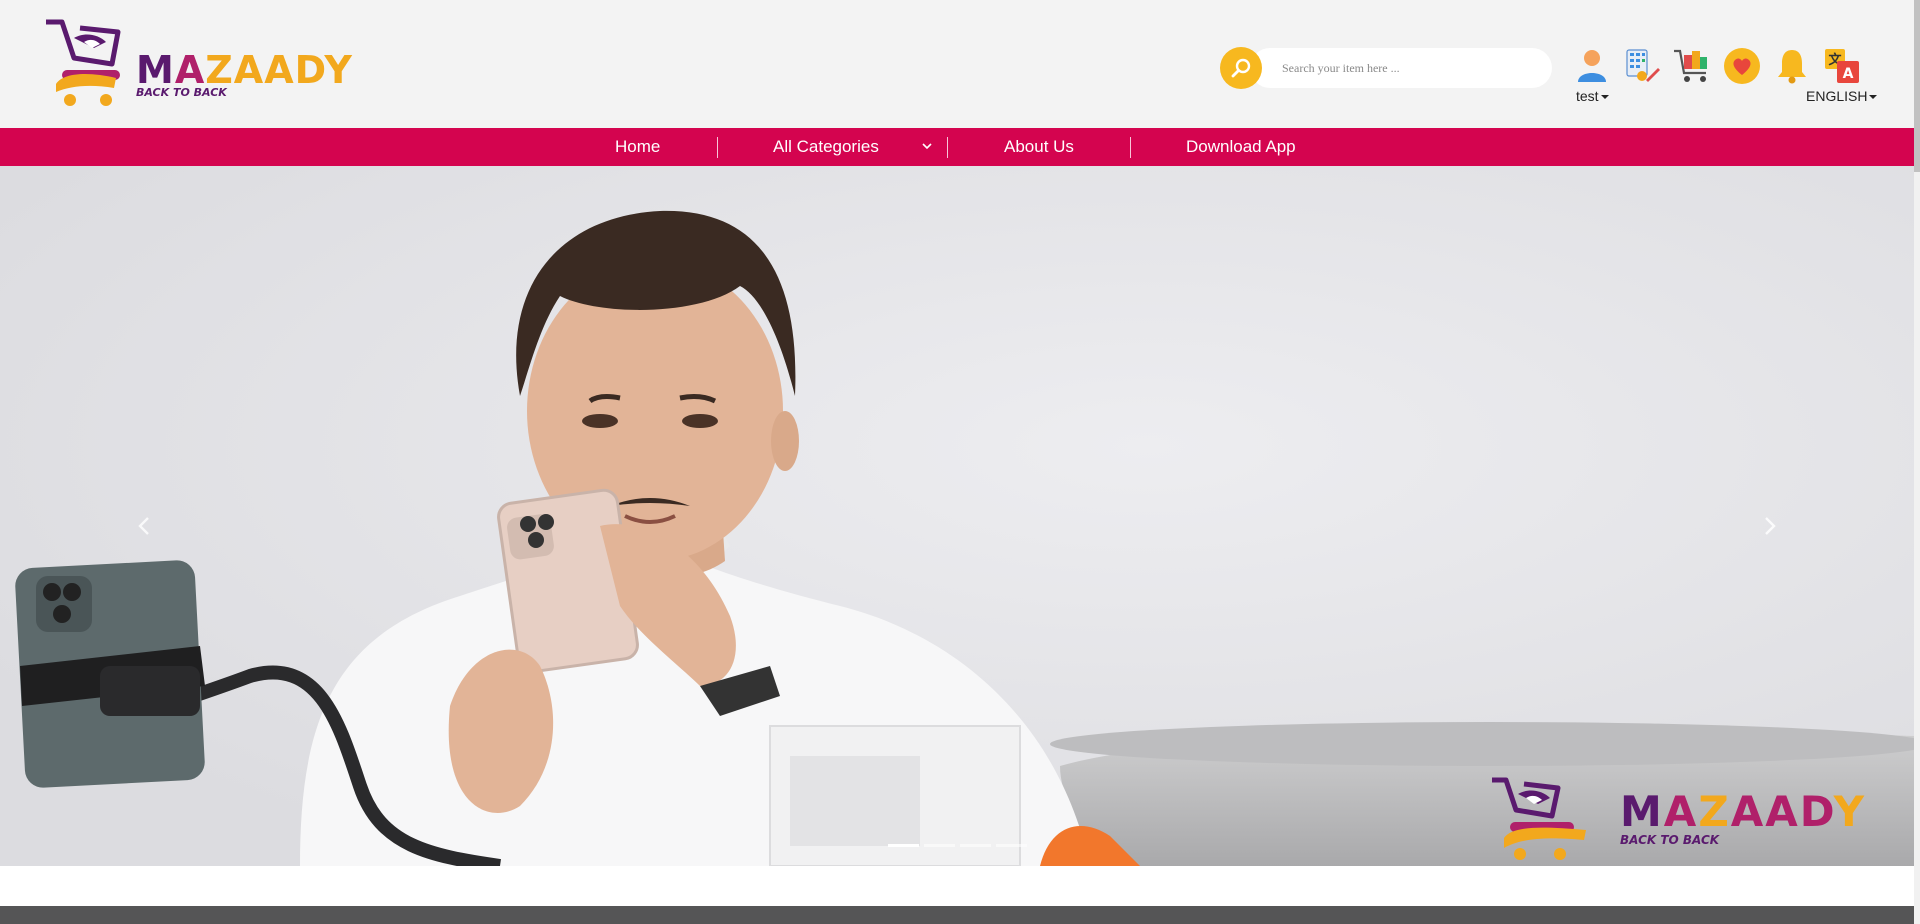  I want to click on carousel-next-button, so click(1770, 526).